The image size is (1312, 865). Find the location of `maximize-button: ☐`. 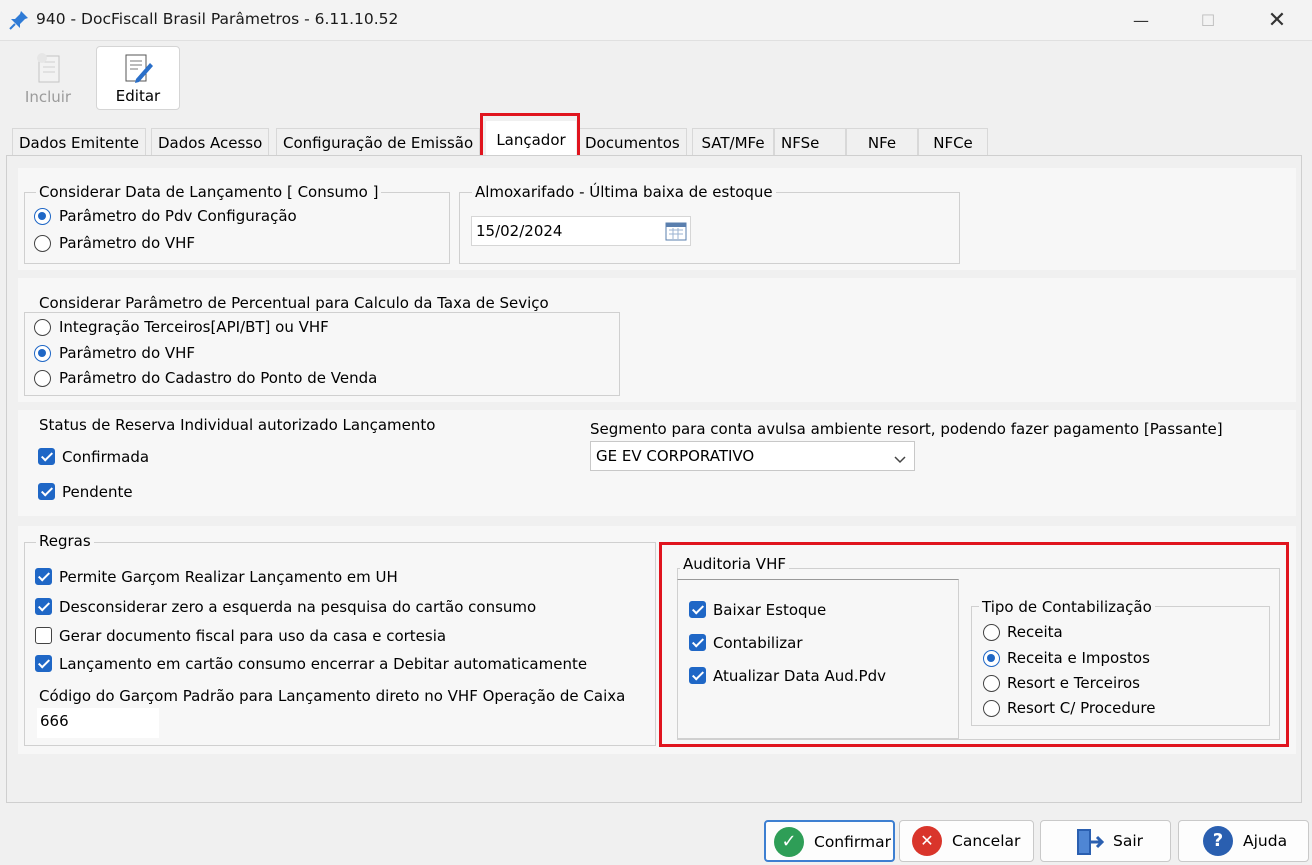

maximize-button: ☐ is located at coordinates (1208, 20).